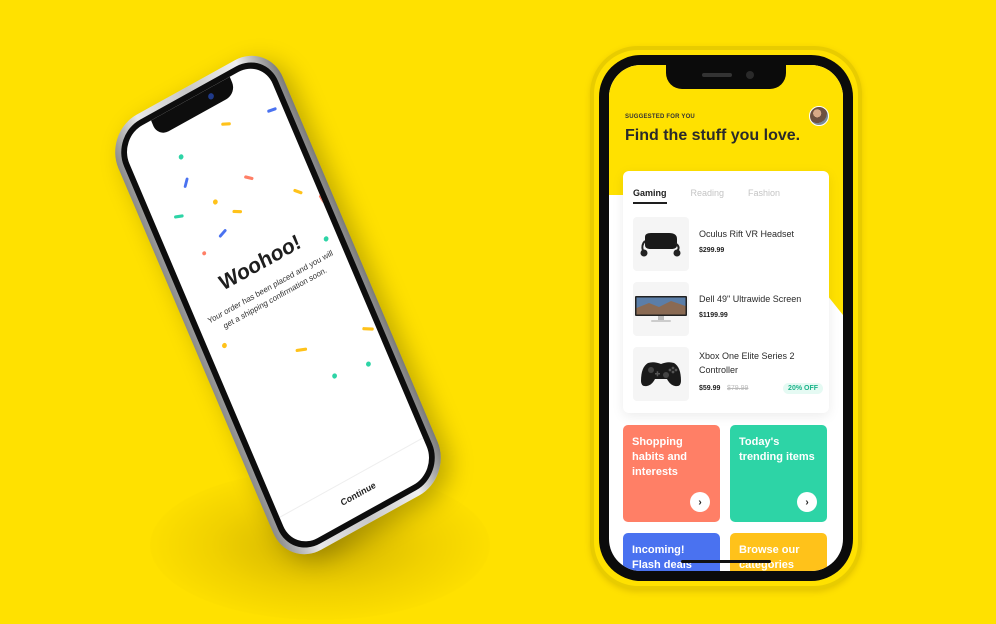  What do you see at coordinates (726, 561) in the screenshot?
I see `home-indicator` at bounding box center [726, 561].